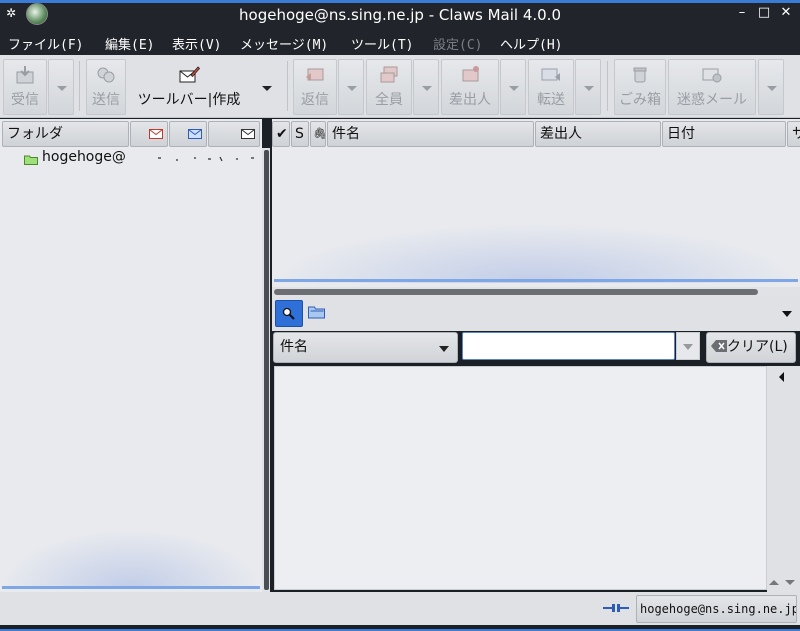 The image size is (800, 631). What do you see at coordinates (531, 43) in the screenshot?
I see `menu-help: ヘルプ(H)` at bounding box center [531, 43].